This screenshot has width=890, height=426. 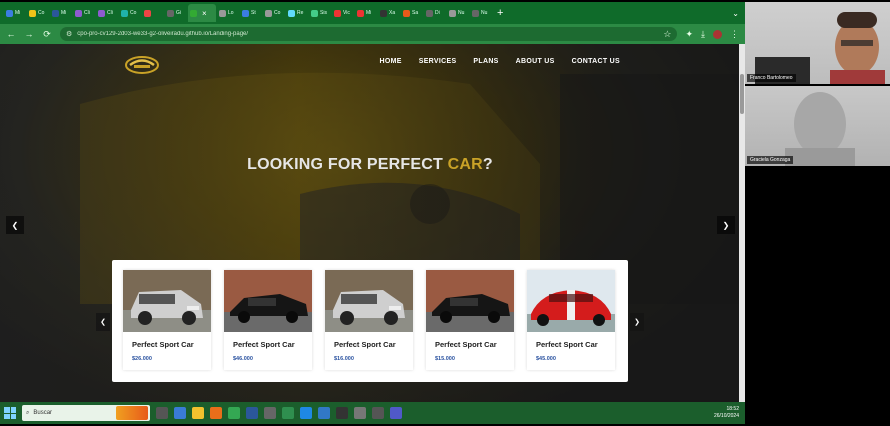 What do you see at coordinates (726, 225) in the screenshot?
I see `hero-next-arrow: ❯` at bounding box center [726, 225].